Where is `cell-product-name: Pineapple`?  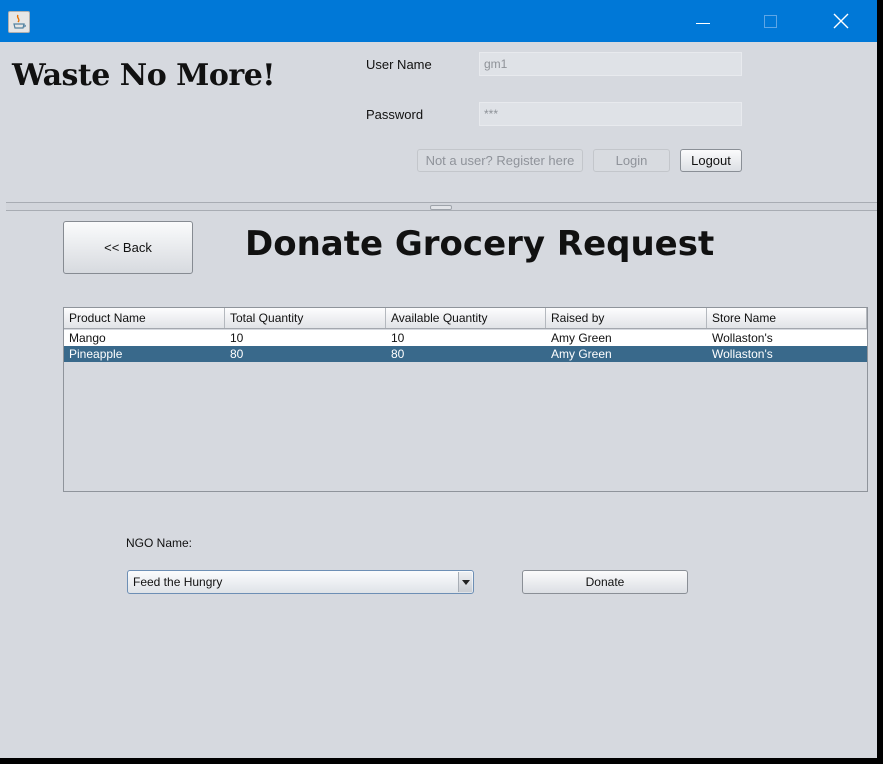 cell-product-name: Pineapple is located at coordinates (96, 354).